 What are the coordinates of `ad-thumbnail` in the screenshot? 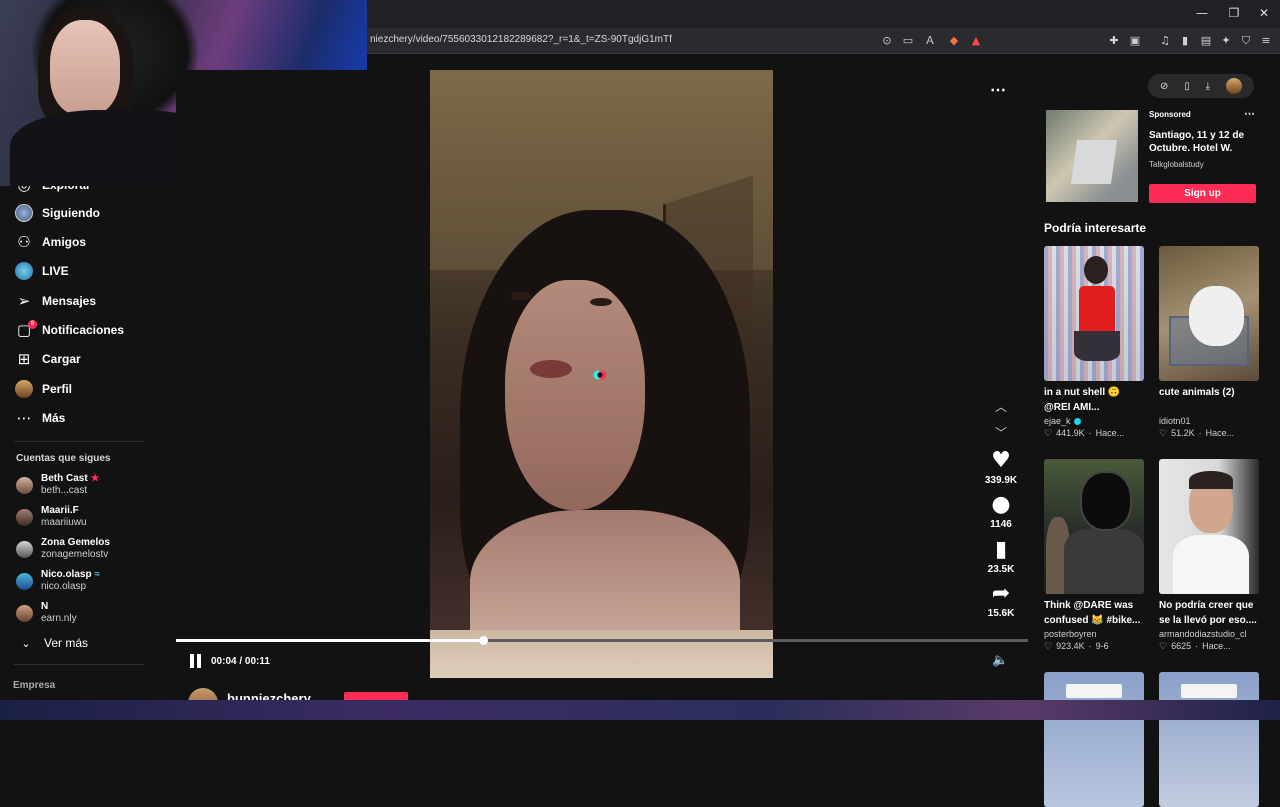 It's located at (1092, 156).